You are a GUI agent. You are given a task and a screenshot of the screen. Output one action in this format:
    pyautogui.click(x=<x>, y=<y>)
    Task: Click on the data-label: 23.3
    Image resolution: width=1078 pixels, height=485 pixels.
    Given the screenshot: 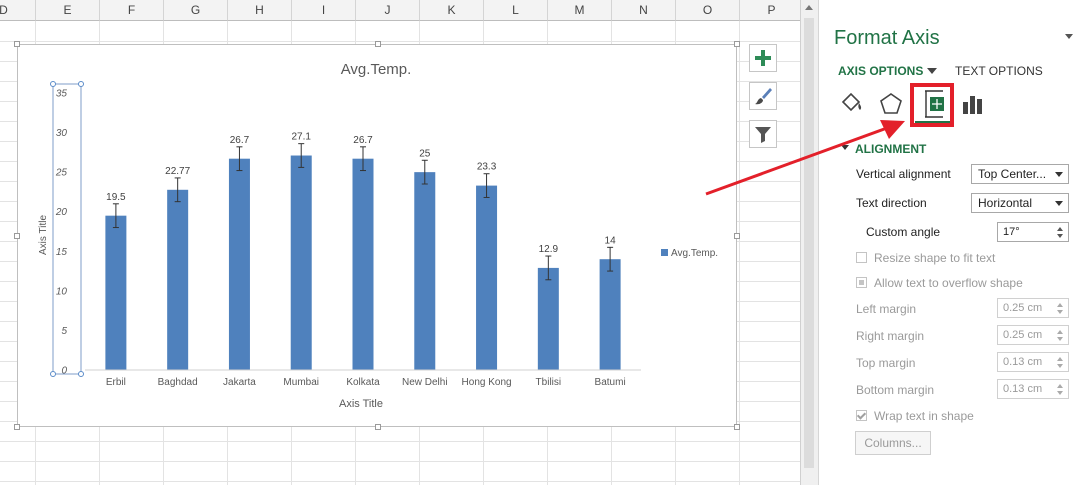 What is the action you would take?
    pyautogui.click(x=487, y=167)
    